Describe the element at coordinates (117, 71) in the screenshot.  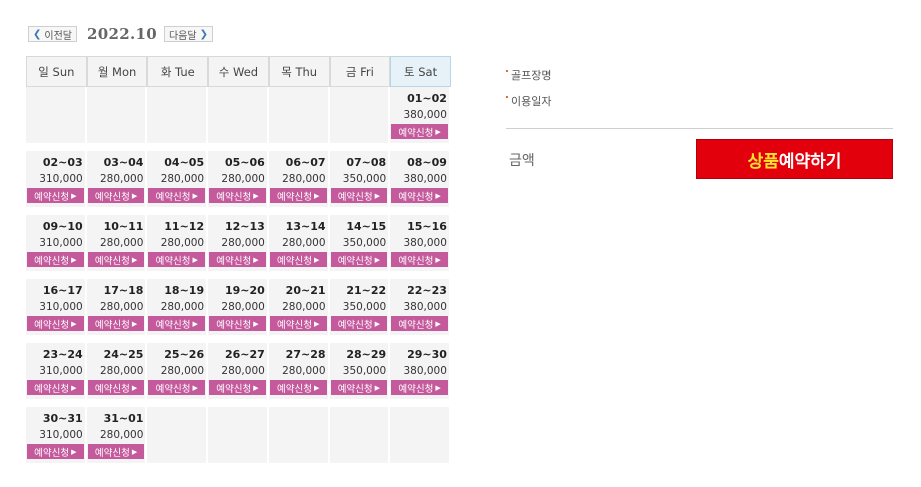
I see `weekday-header: 월 Mon` at that location.